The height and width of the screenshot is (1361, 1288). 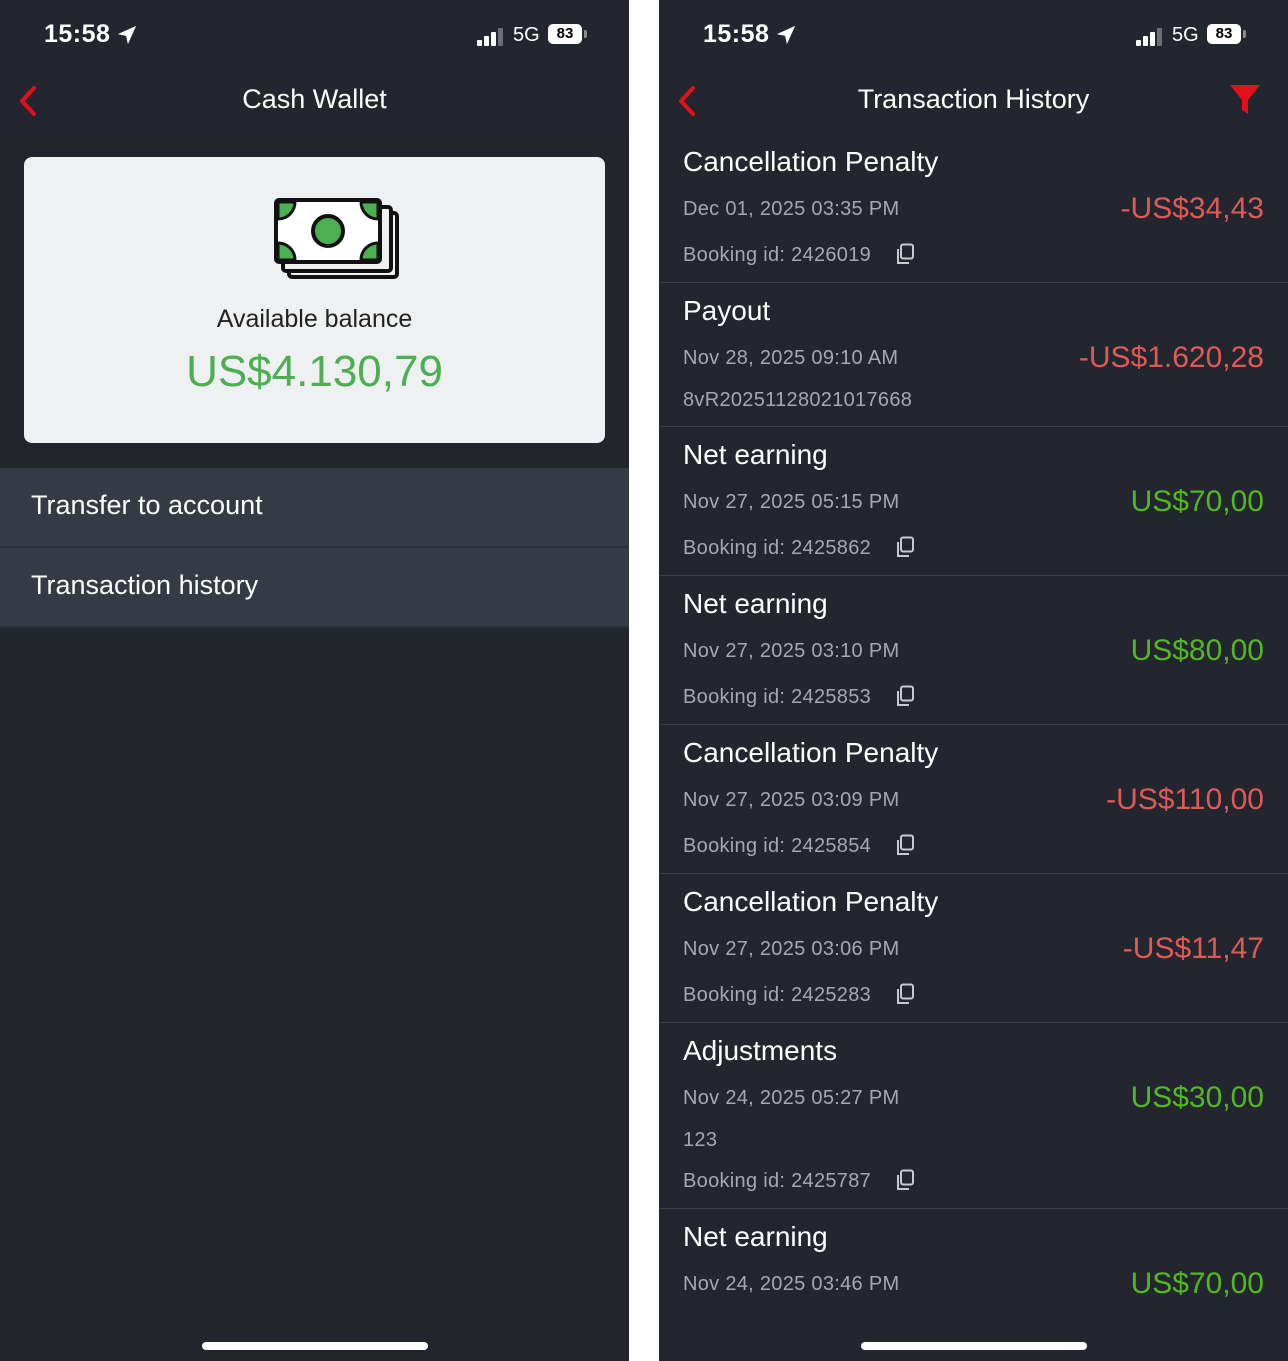 I want to click on transaction-amount: -US$1.620,28, so click(x=1171, y=357).